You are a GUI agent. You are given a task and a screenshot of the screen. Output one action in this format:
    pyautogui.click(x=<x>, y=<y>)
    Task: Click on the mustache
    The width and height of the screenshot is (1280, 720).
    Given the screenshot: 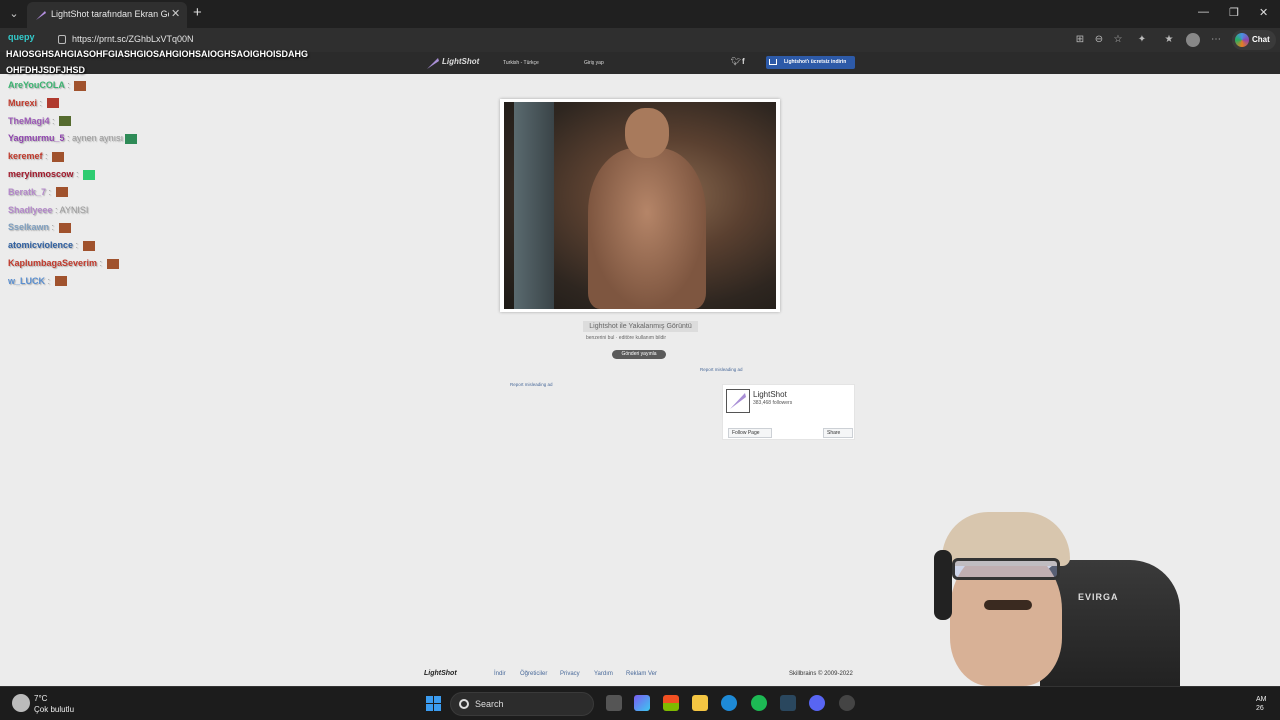 What is the action you would take?
    pyautogui.click(x=1008, y=605)
    